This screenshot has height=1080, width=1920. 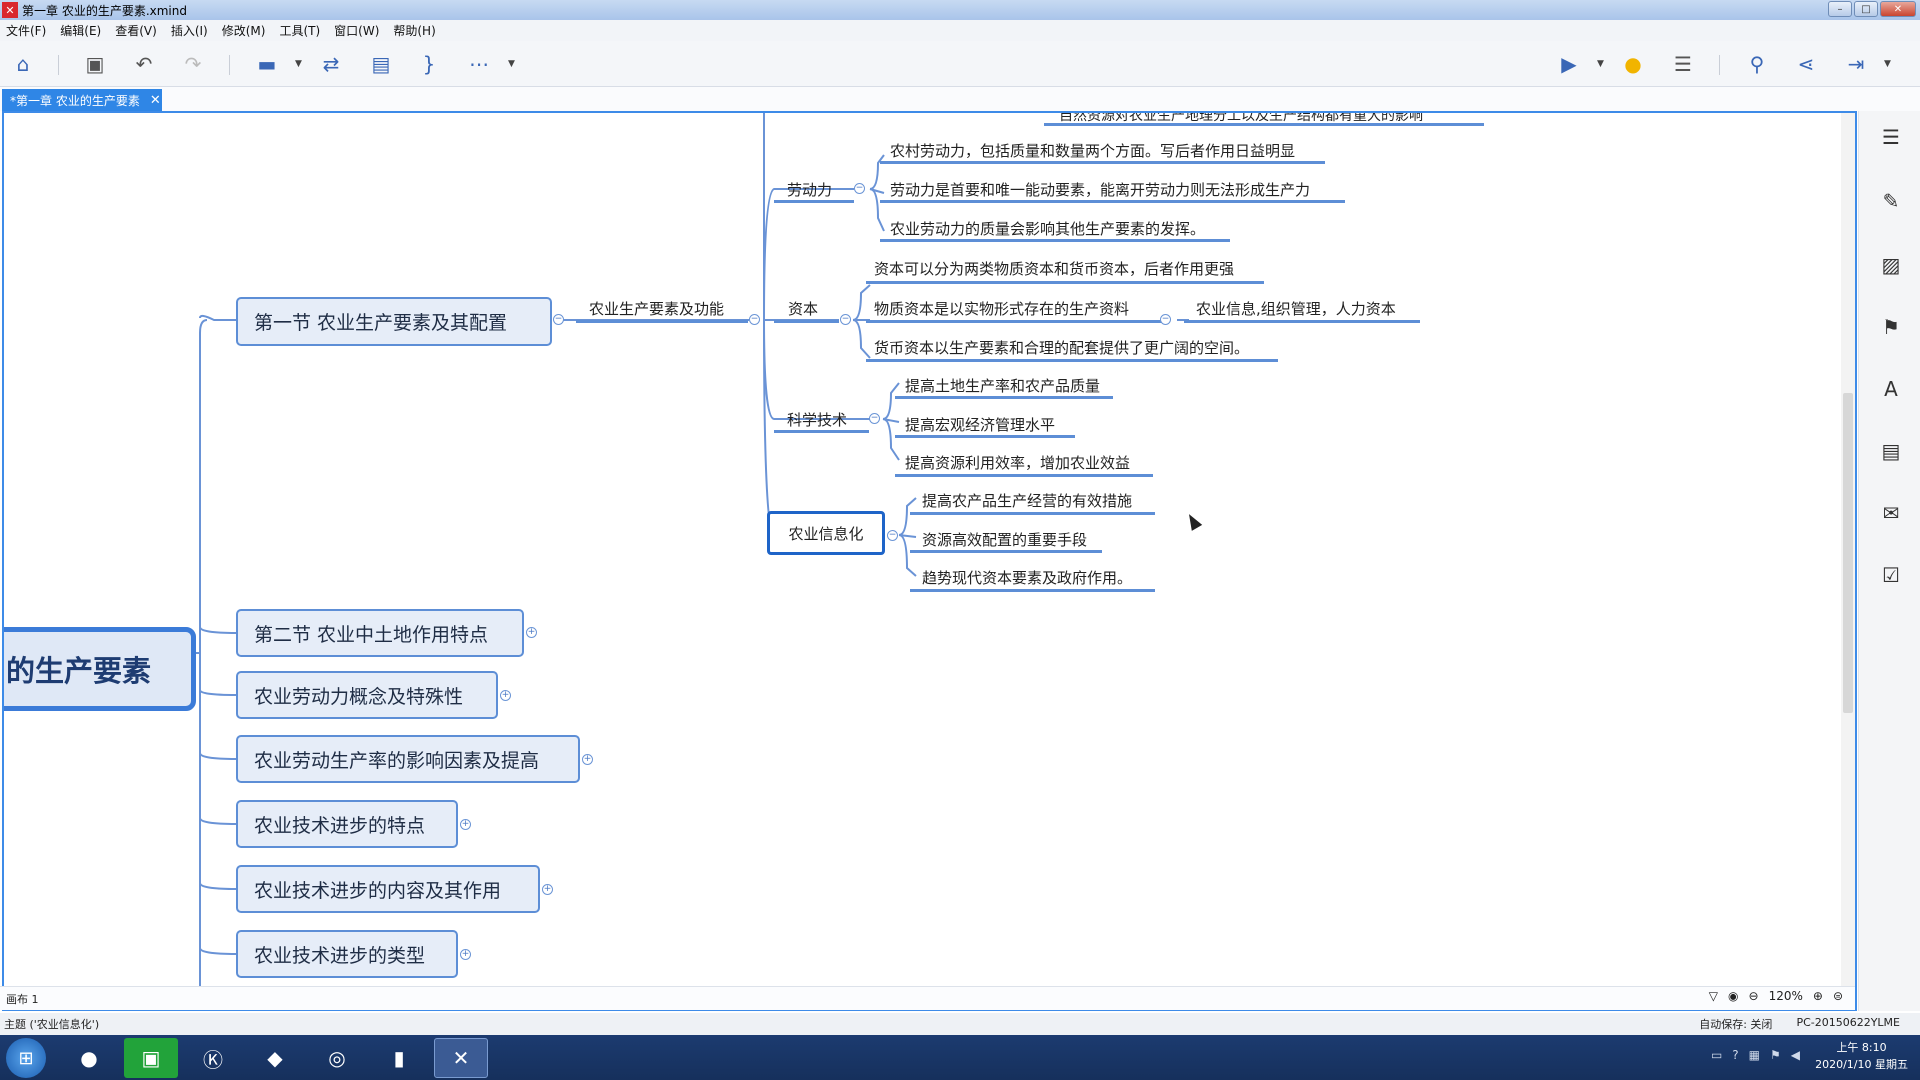 What do you see at coordinates (479, 64) in the screenshot?
I see `more-icon: ⋯` at bounding box center [479, 64].